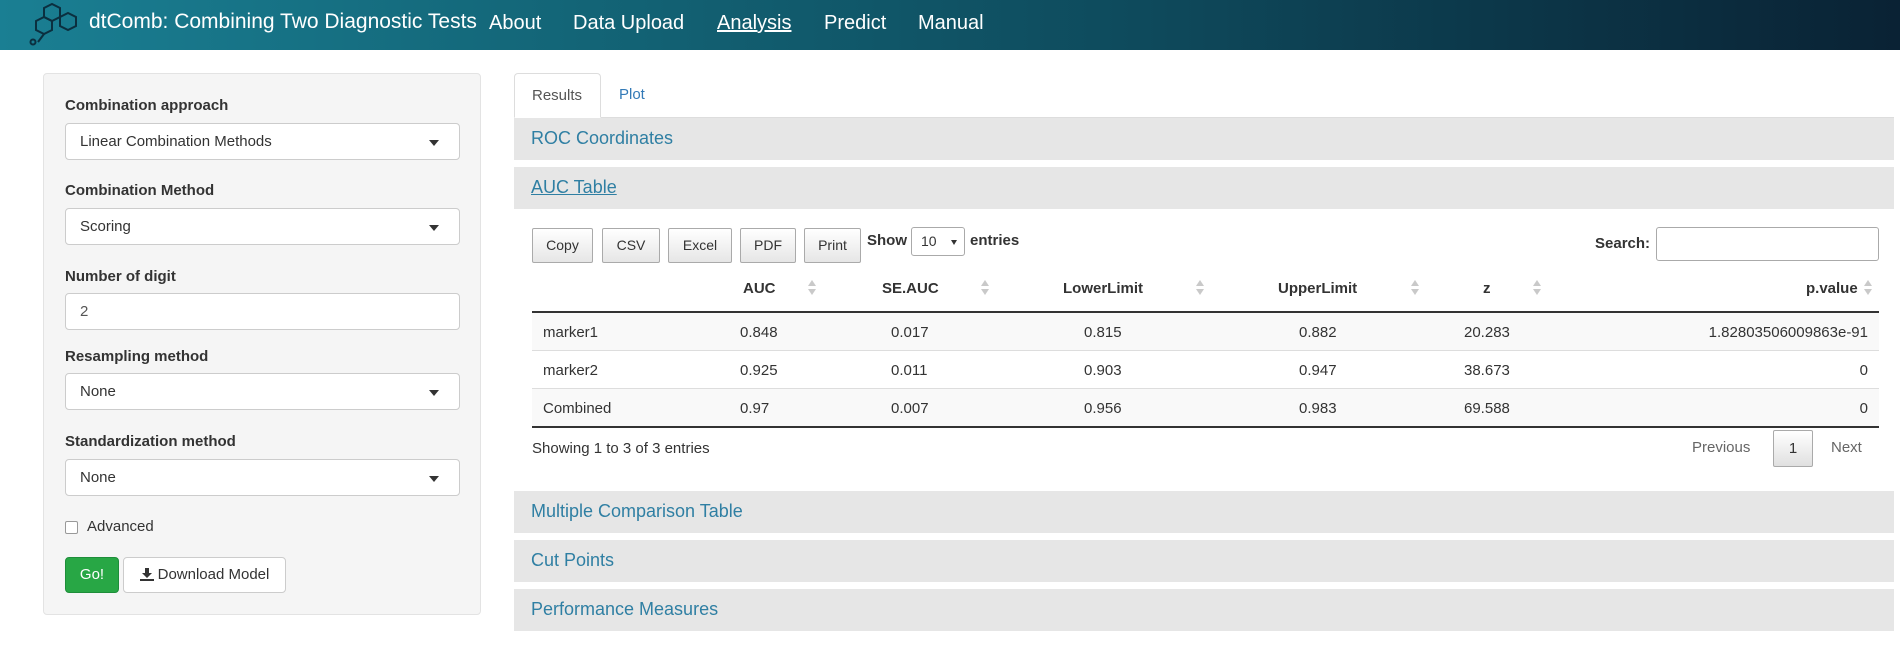  What do you see at coordinates (768, 245) in the screenshot?
I see `pdf-button: PDF` at bounding box center [768, 245].